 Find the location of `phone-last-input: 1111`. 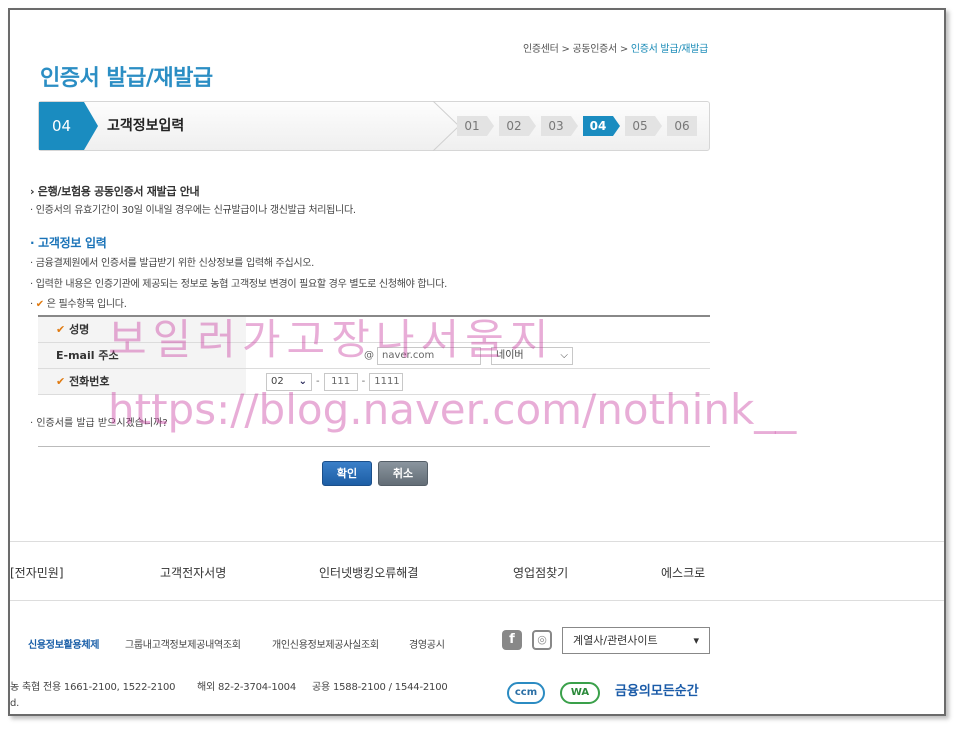

phone-last-input: 1111 is located at coordinates (386, 381).